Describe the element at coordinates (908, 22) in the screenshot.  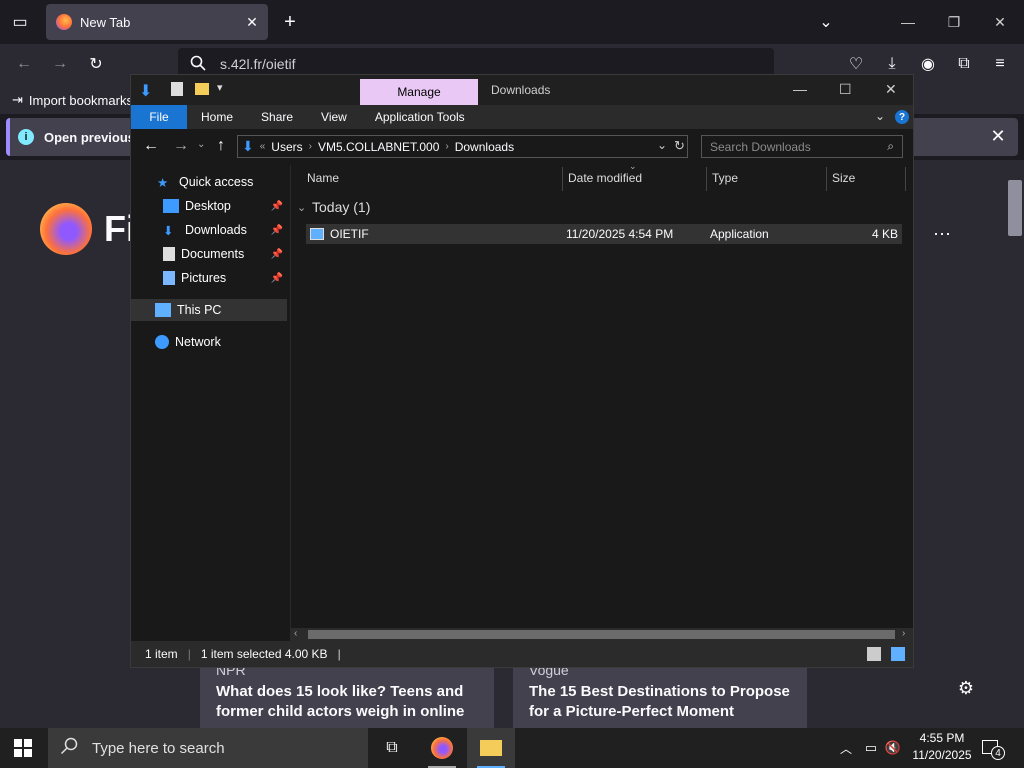
I see `ff-minimize-button: —` at that location.